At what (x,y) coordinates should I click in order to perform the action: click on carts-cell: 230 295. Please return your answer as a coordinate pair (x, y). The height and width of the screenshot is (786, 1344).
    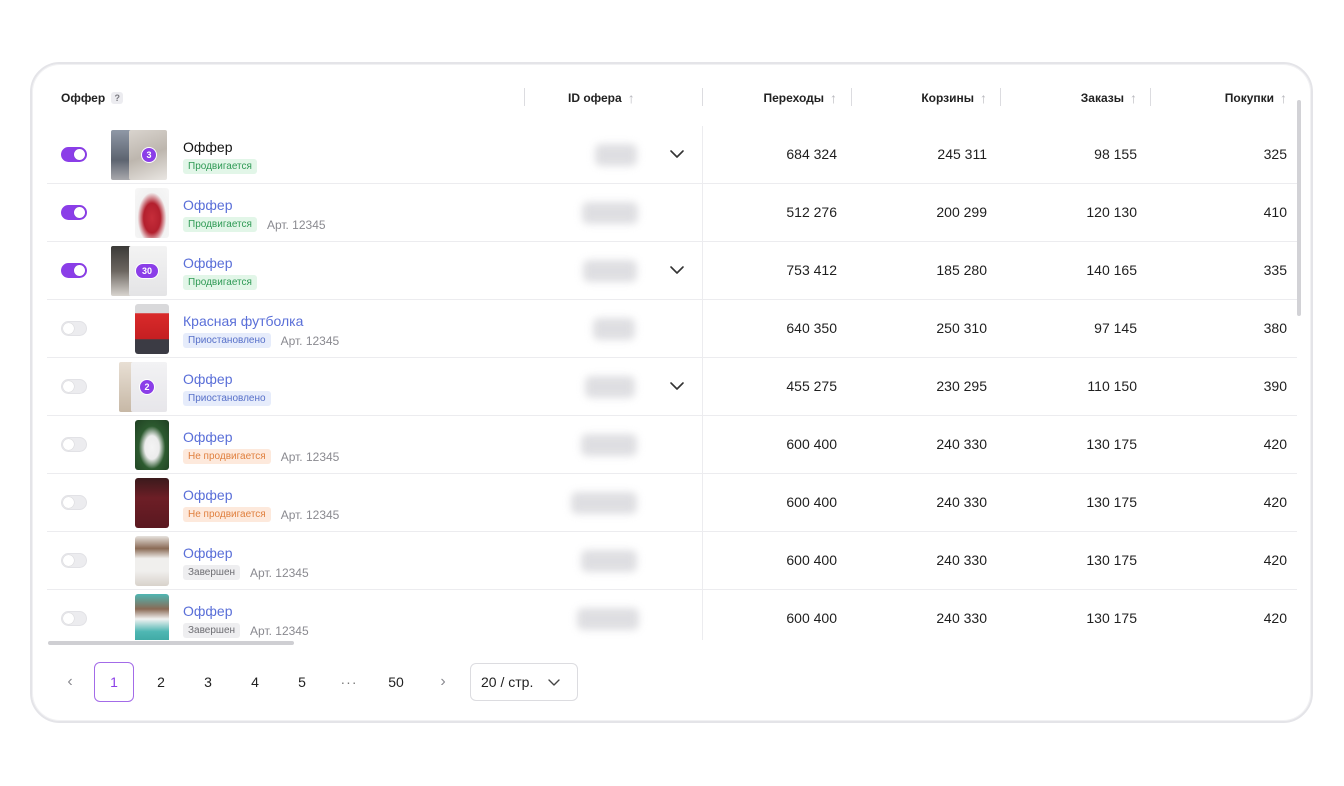
    Looking at the image, I should click on (961, 386).